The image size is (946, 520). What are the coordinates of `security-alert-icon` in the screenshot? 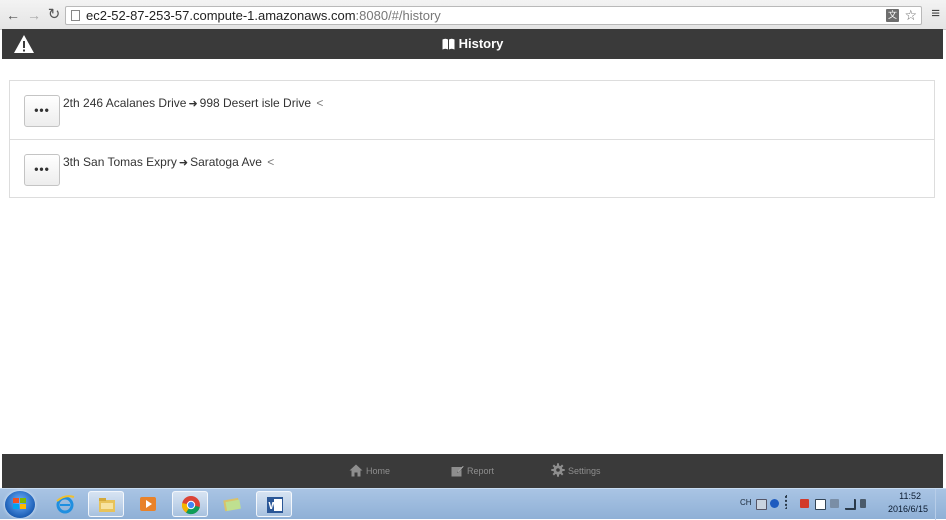 It's located at (804, 503).